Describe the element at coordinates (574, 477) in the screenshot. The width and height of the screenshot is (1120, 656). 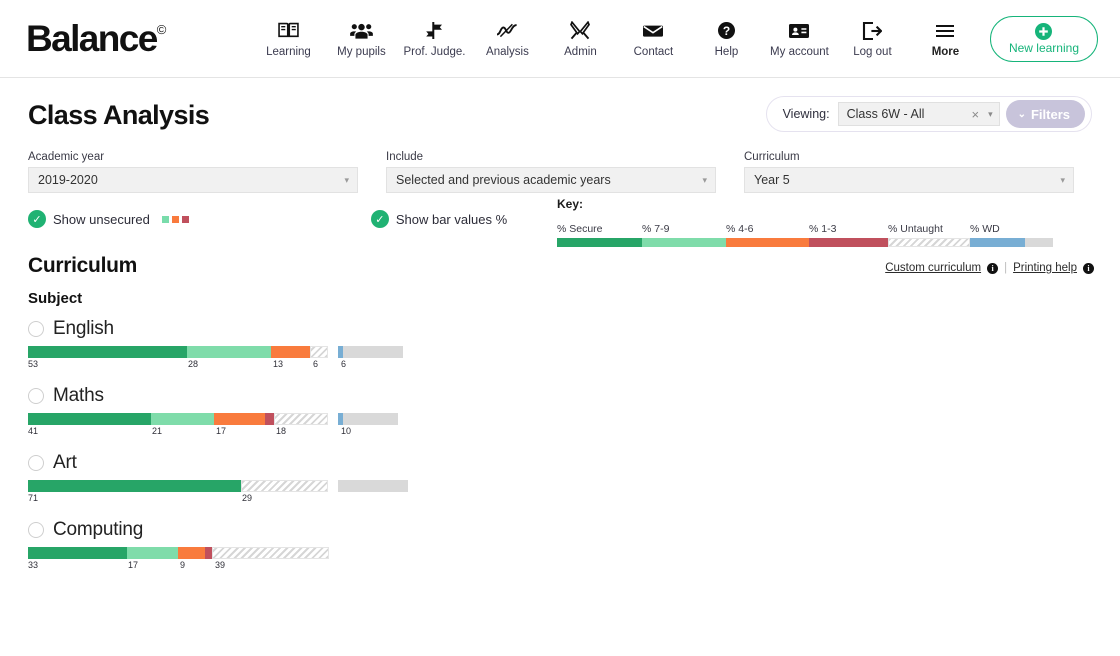
I see `subject-row-art: Art 71 29` at that location.